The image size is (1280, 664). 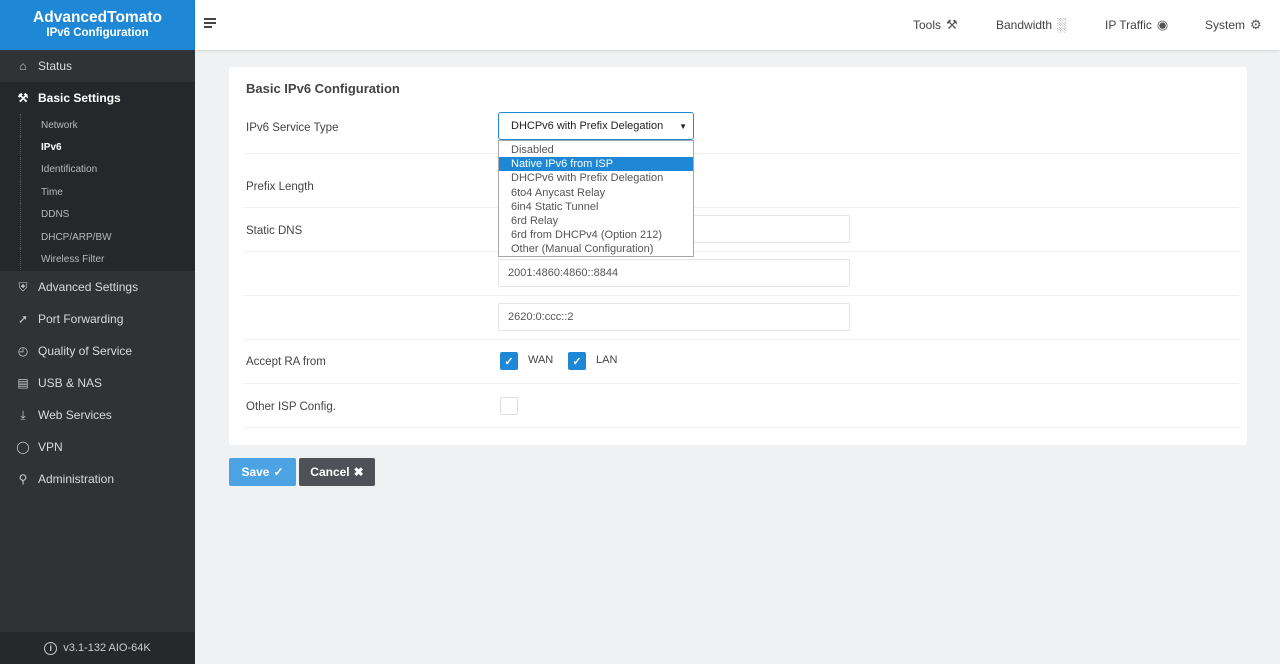 I want to click on save-button-label: Save, so click(x=255, y=472).